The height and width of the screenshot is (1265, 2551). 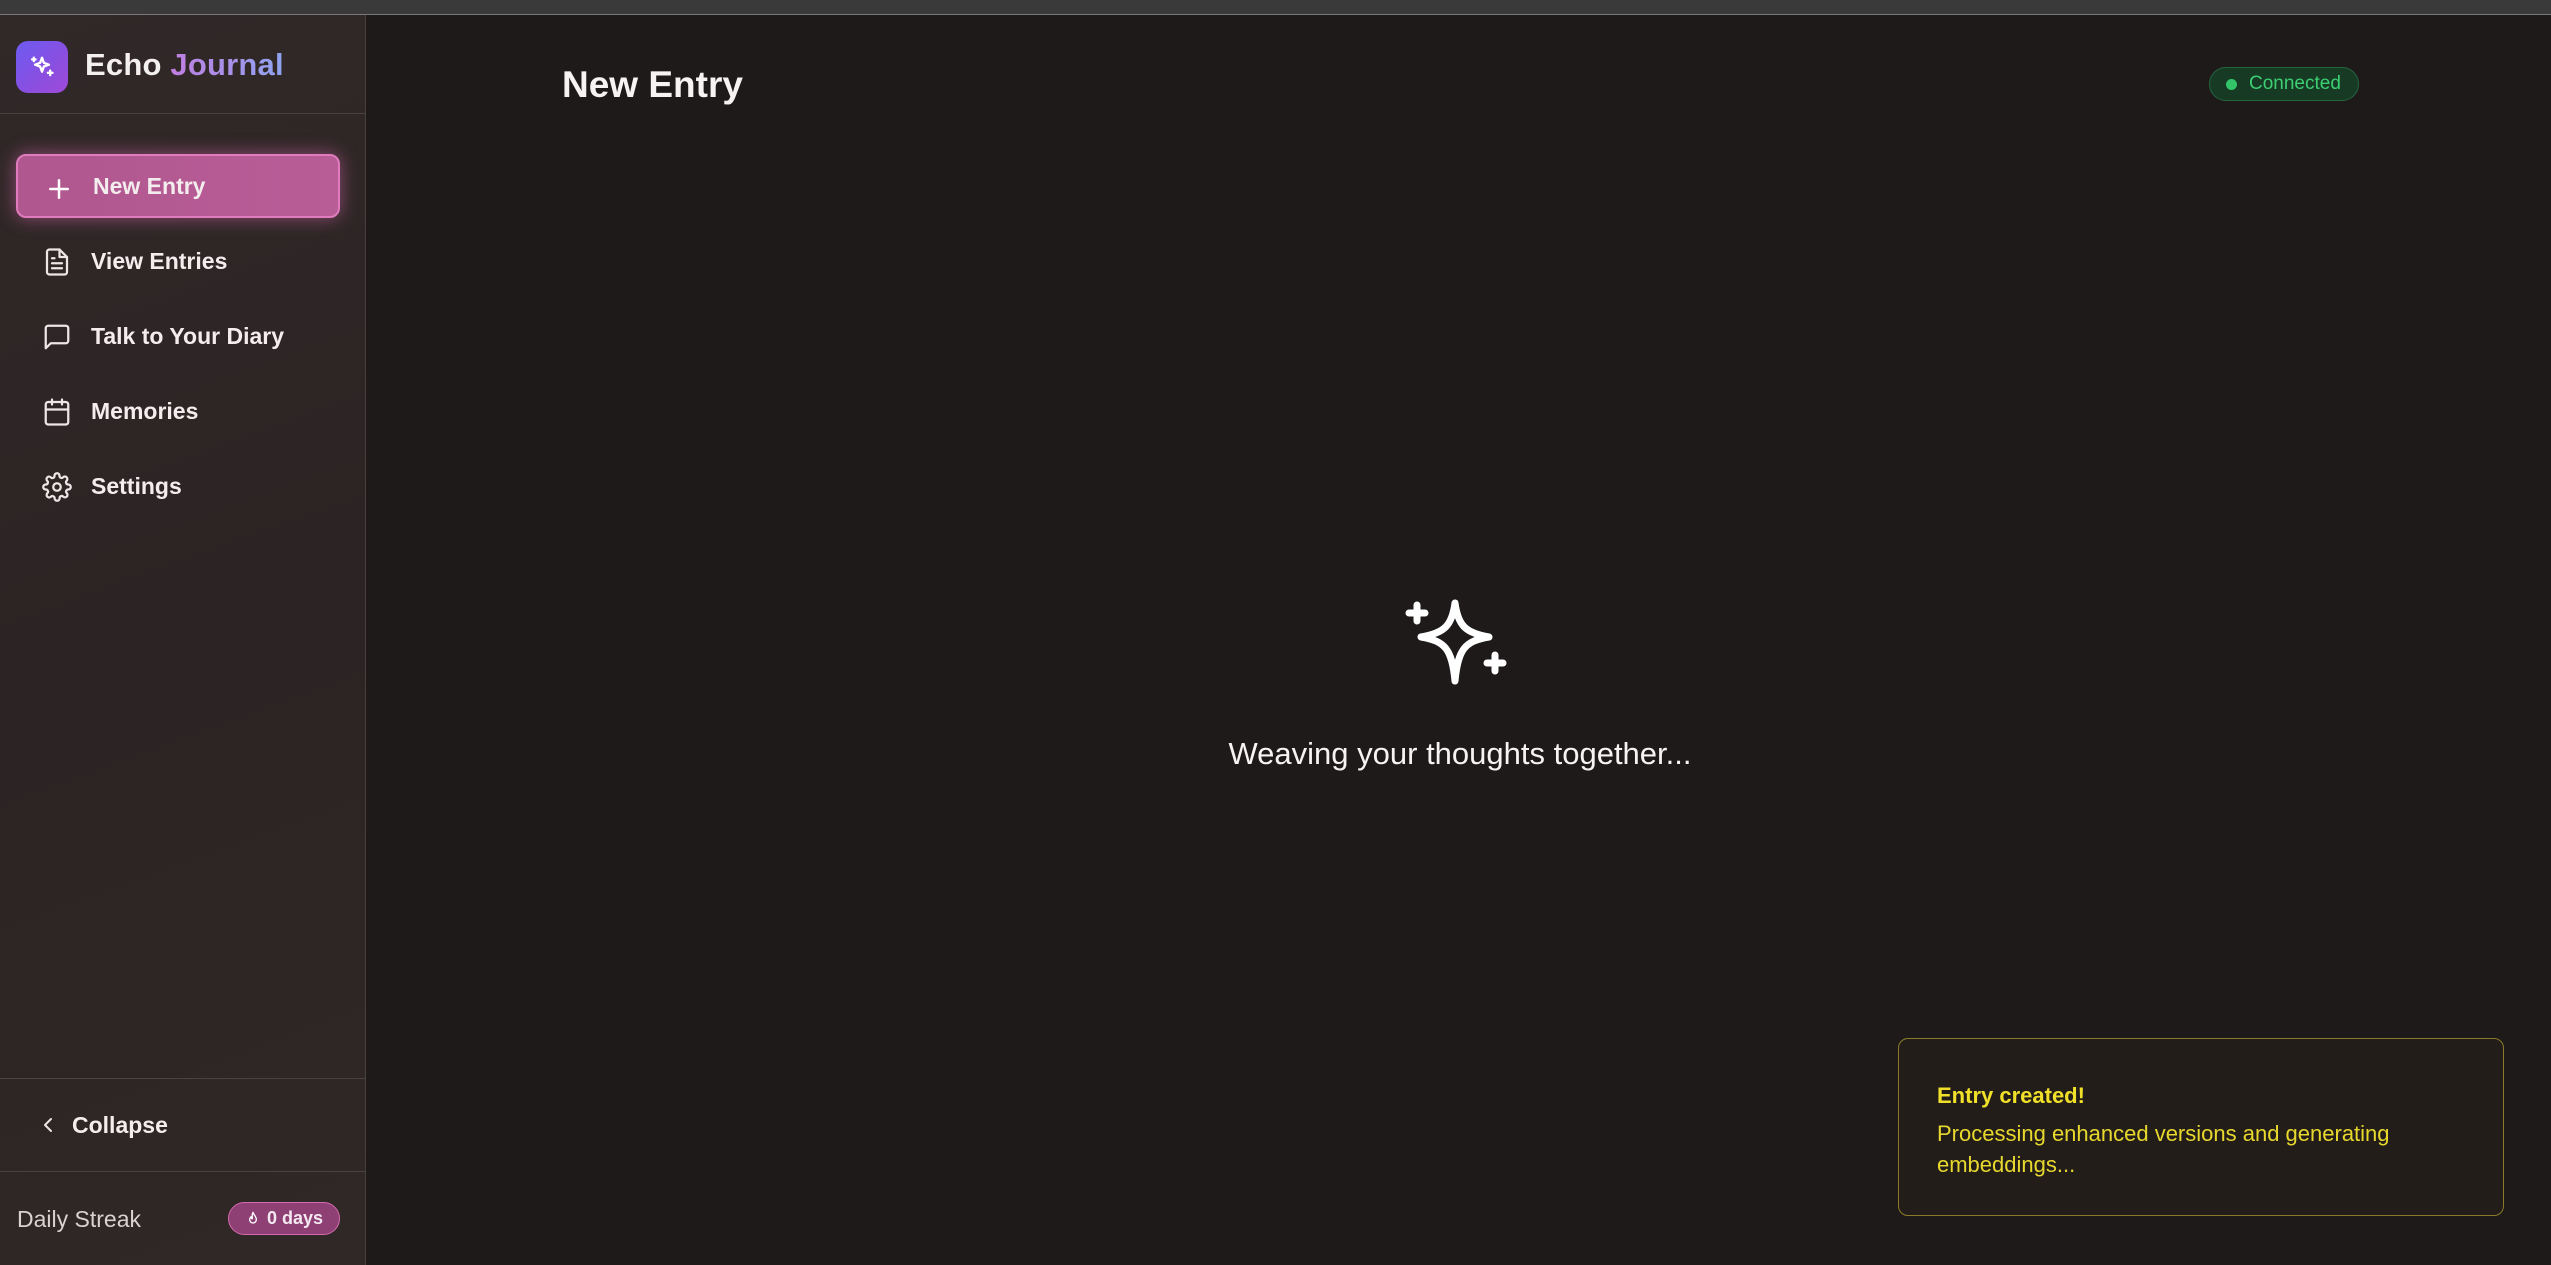 I want to click on gear-icon, so click(x=57, y=487).